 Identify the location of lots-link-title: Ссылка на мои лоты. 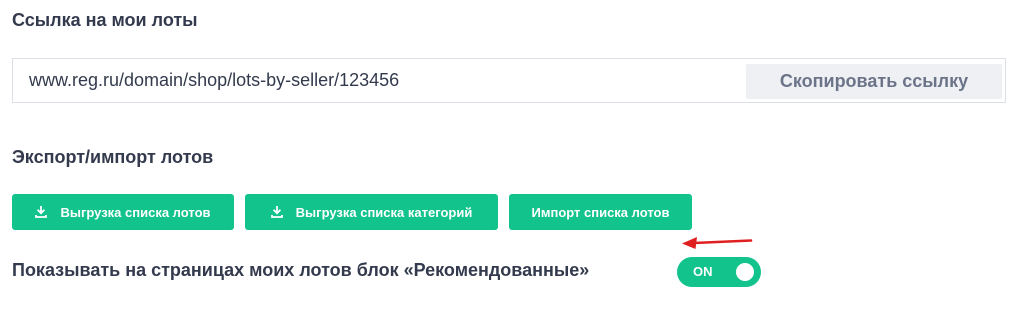
(105, 20).